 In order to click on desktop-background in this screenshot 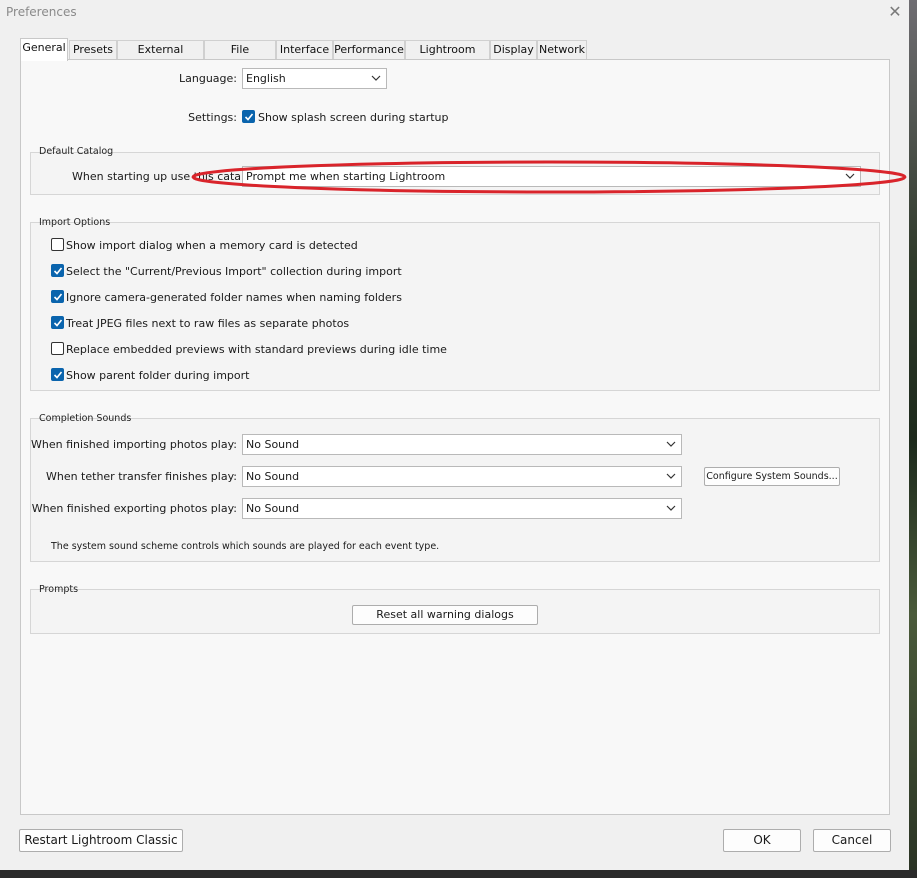, I will do `click(913, 439)`.